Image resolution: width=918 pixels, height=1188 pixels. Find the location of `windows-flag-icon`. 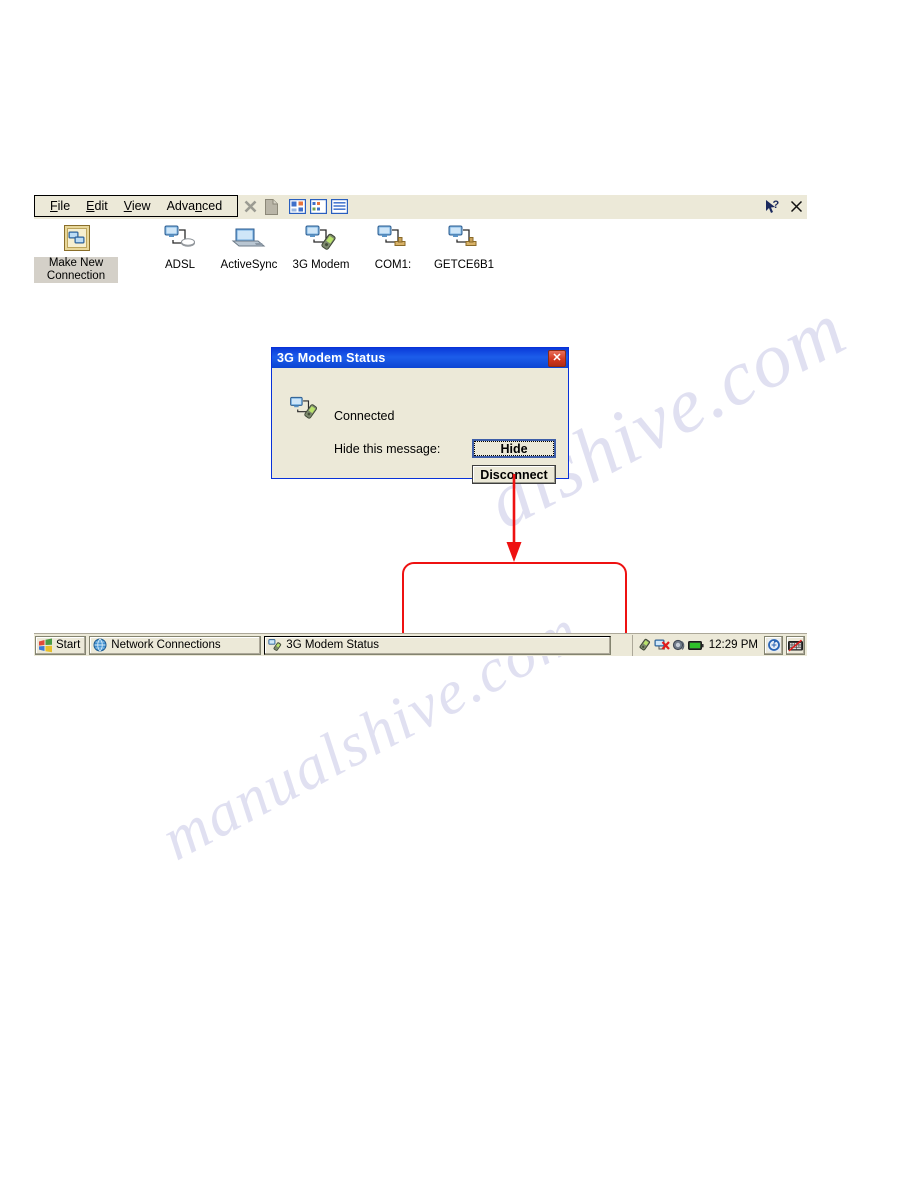

windows-flag-icon is located at coordinates (45, 645).